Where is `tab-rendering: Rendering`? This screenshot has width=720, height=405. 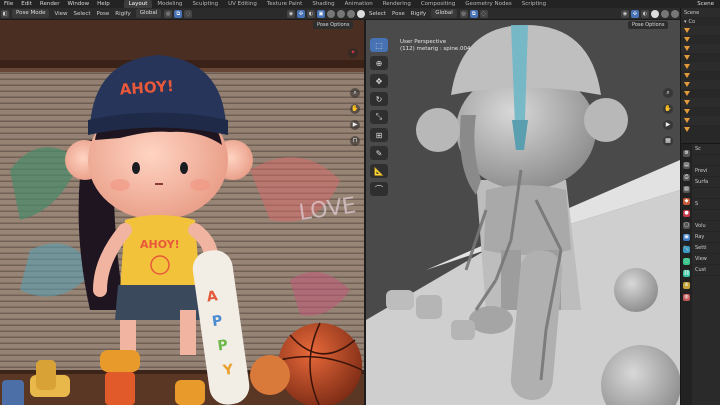
tab-rendering: Rendering is located at coordinates (397, 4).